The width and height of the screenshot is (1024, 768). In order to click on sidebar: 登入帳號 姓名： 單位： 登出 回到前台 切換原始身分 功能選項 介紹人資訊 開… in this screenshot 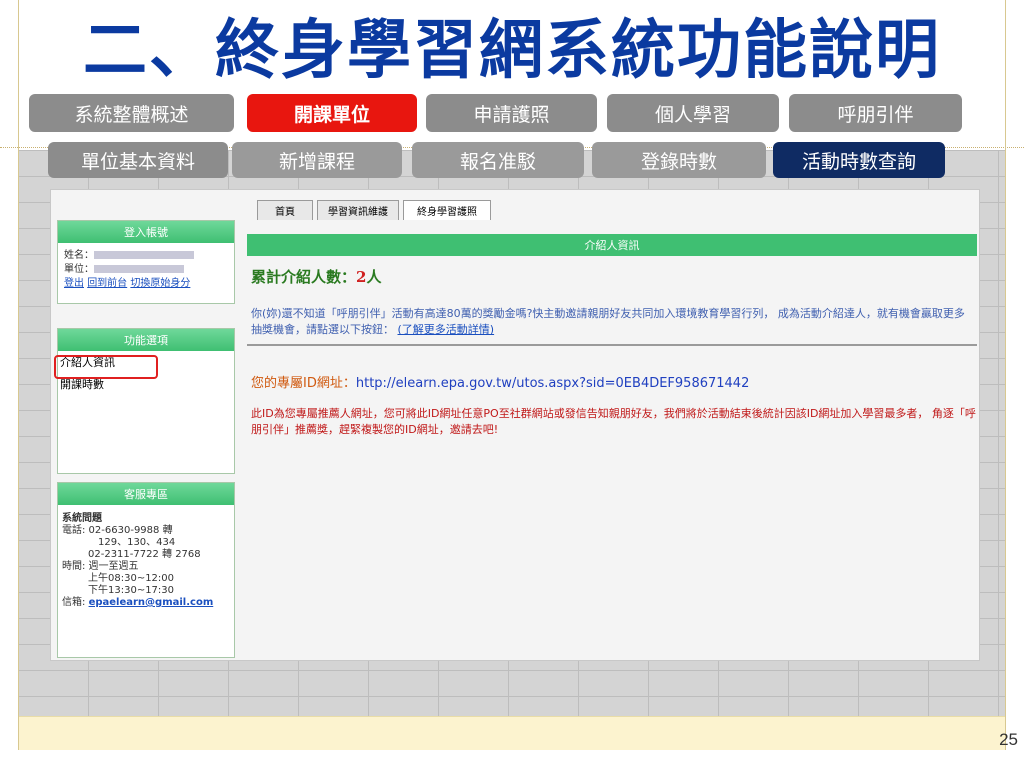, I will do `click(144, 439)`.